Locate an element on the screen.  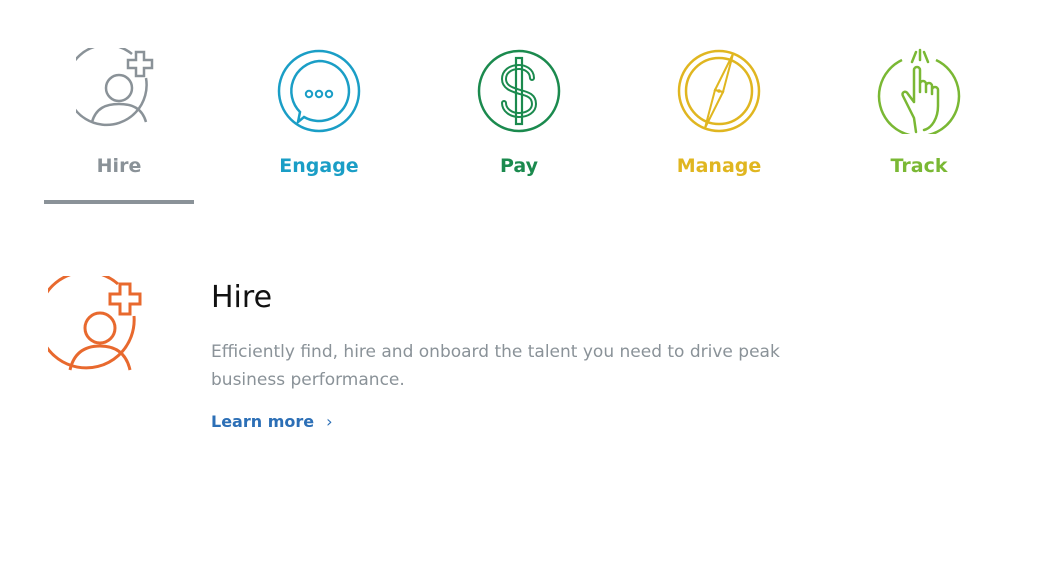
tab-label-manage: Manage is located at coordinates (719, 166).